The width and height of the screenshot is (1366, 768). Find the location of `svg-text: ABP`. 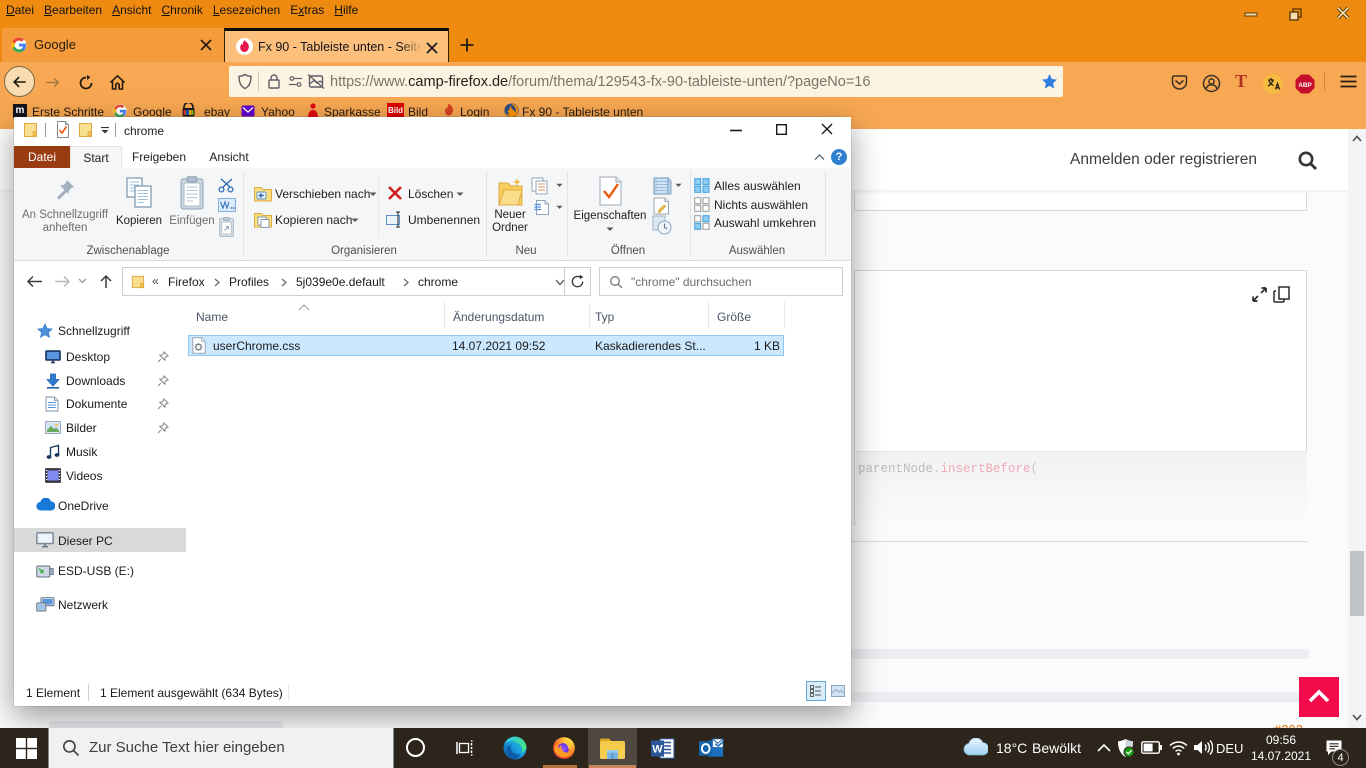

svg-text: ABP is located at coordinates (1305, 85).